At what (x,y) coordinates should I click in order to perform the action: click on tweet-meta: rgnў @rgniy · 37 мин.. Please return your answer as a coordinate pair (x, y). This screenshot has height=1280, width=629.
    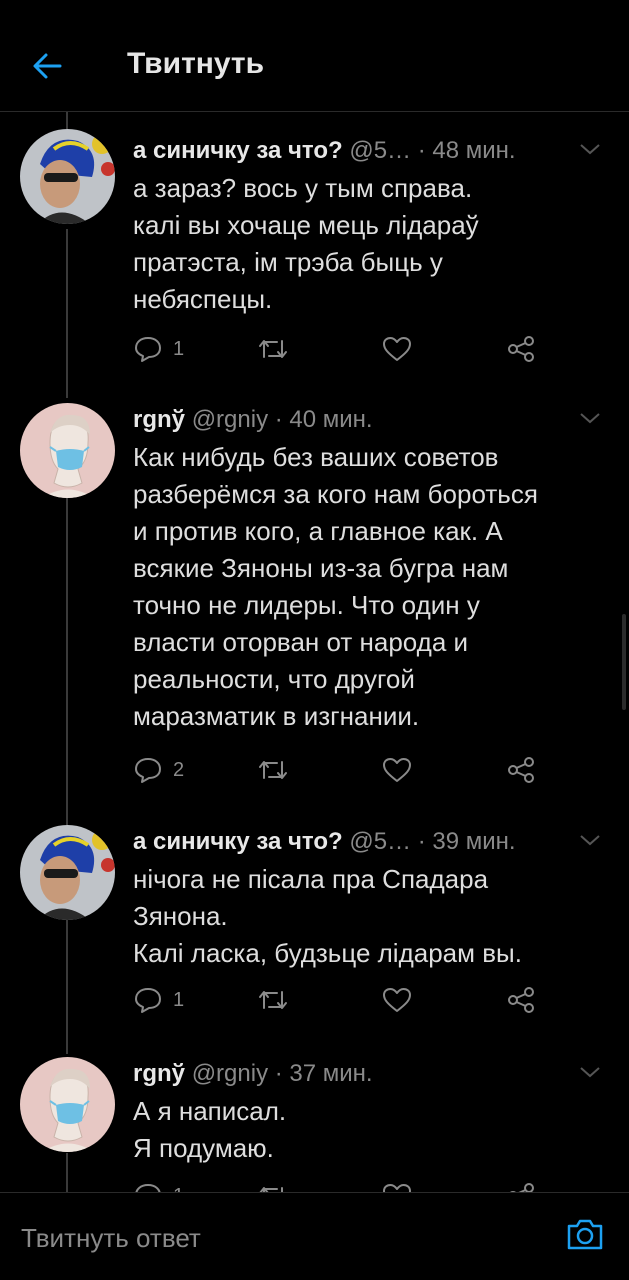
    Looking at the image, I should click on (253, 1073).